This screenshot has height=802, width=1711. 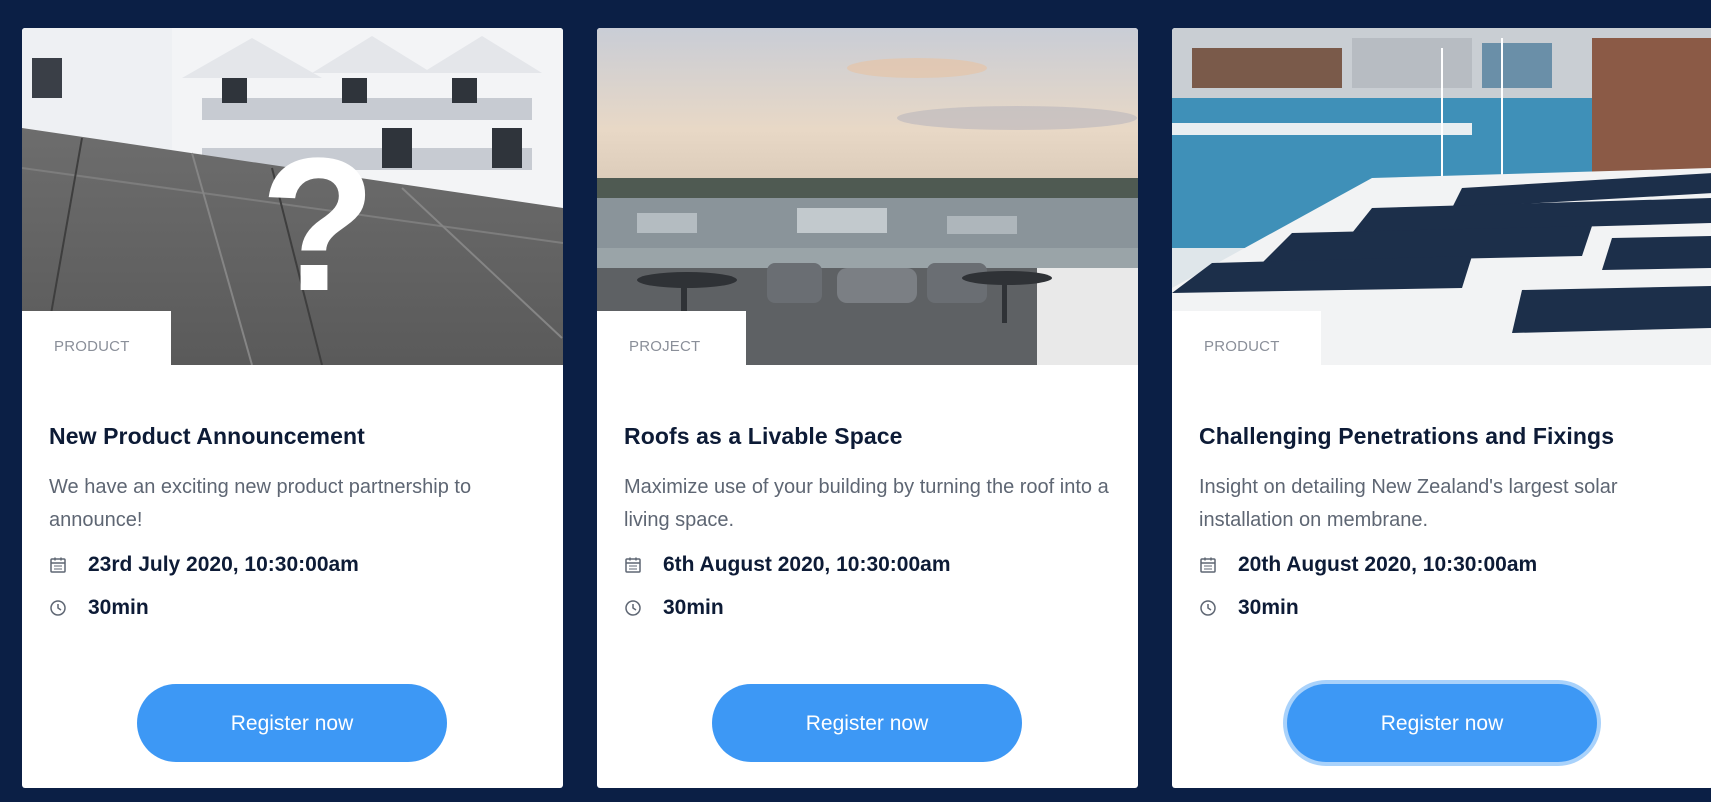 What do you see at coordinates (671, 338) in the screenshot?
I see `card-tag: PROJECT` at bounding box center [671, 338].